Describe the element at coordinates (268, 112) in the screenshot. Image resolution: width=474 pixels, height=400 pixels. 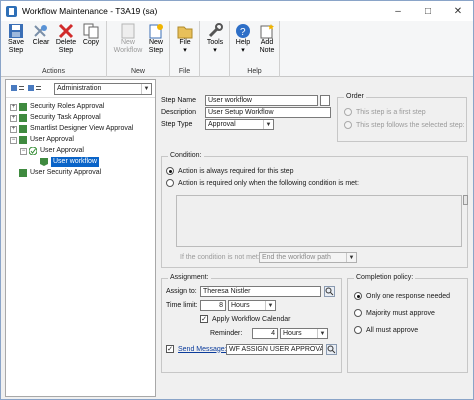
I see `description-field: User Setup Workflow` at that location.